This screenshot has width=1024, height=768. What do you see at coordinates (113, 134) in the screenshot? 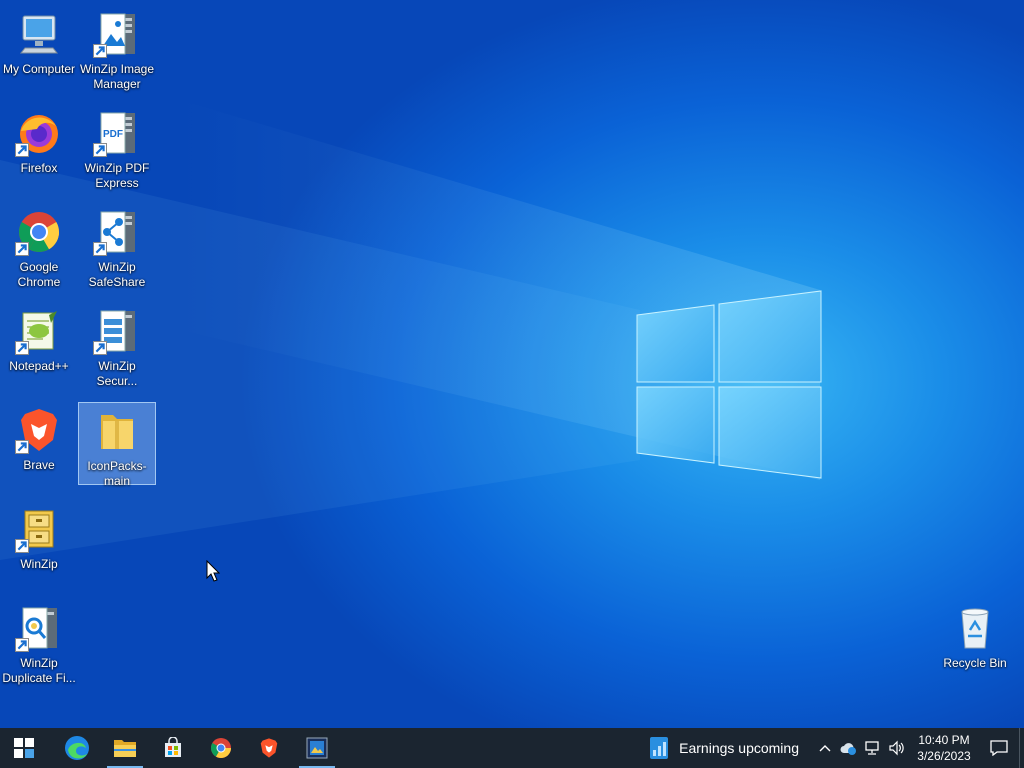
I see `svg-text: PDF` at bounding box center [113, 134].